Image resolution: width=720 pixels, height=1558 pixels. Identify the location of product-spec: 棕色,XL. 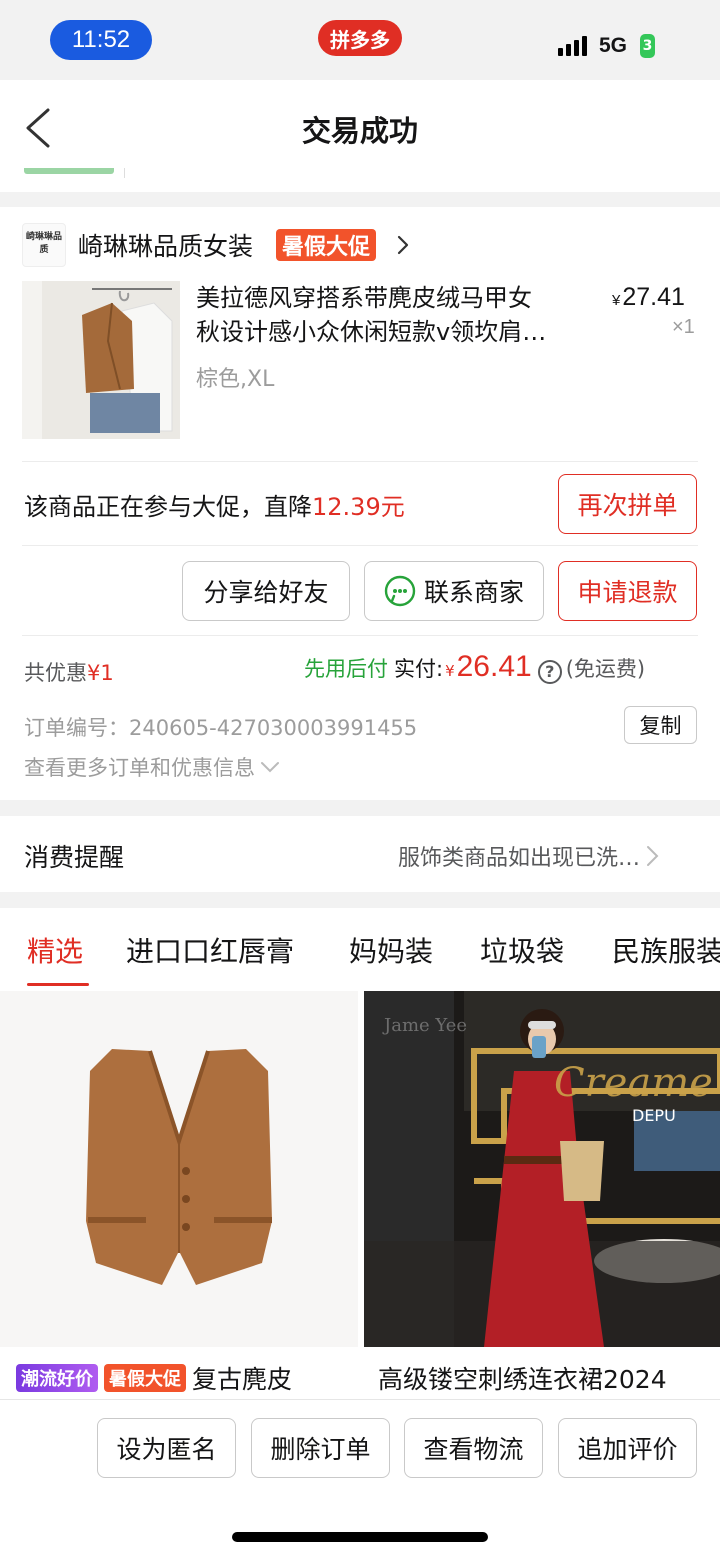
(235, 379).